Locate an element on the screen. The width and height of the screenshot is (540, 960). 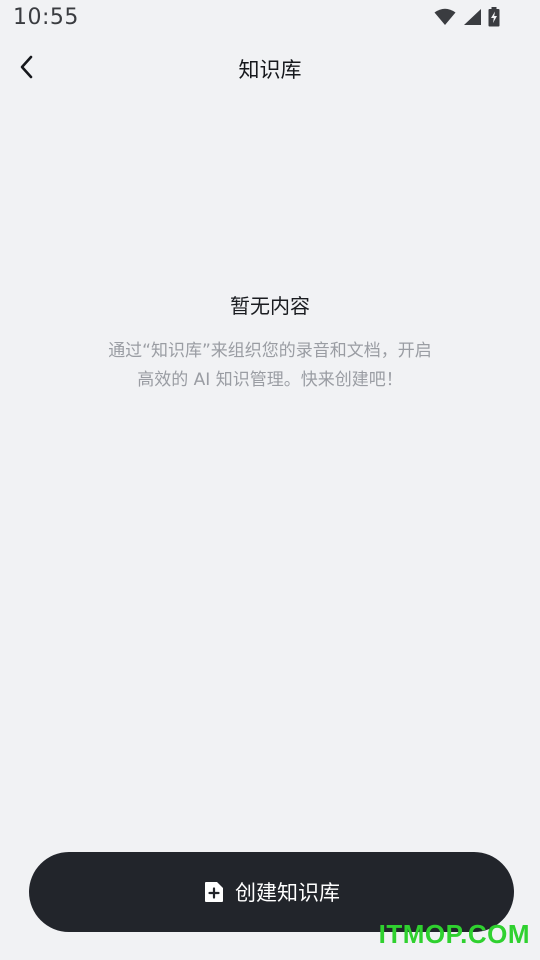
wifi-icon is located at coordinates (445, 17).